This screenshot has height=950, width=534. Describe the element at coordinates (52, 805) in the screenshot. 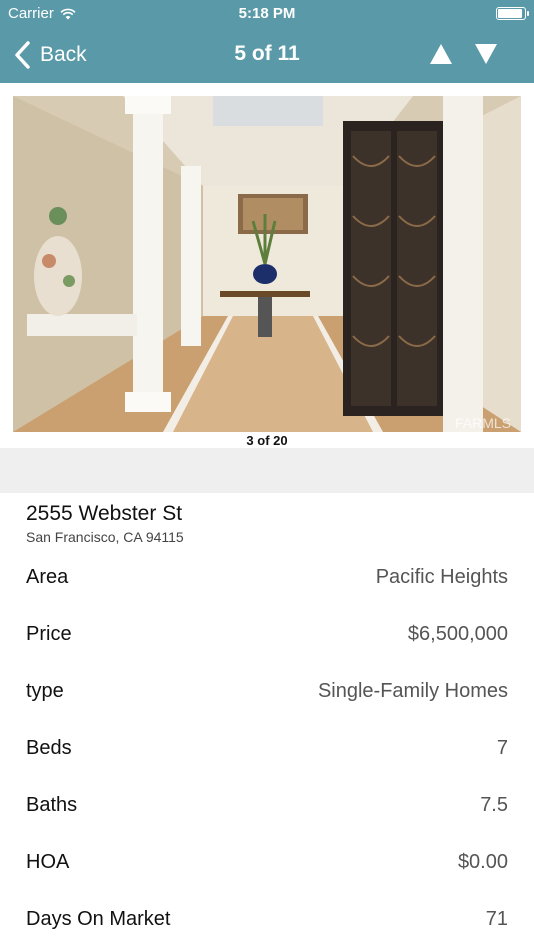

I see `detail-label: Baths` at that location.